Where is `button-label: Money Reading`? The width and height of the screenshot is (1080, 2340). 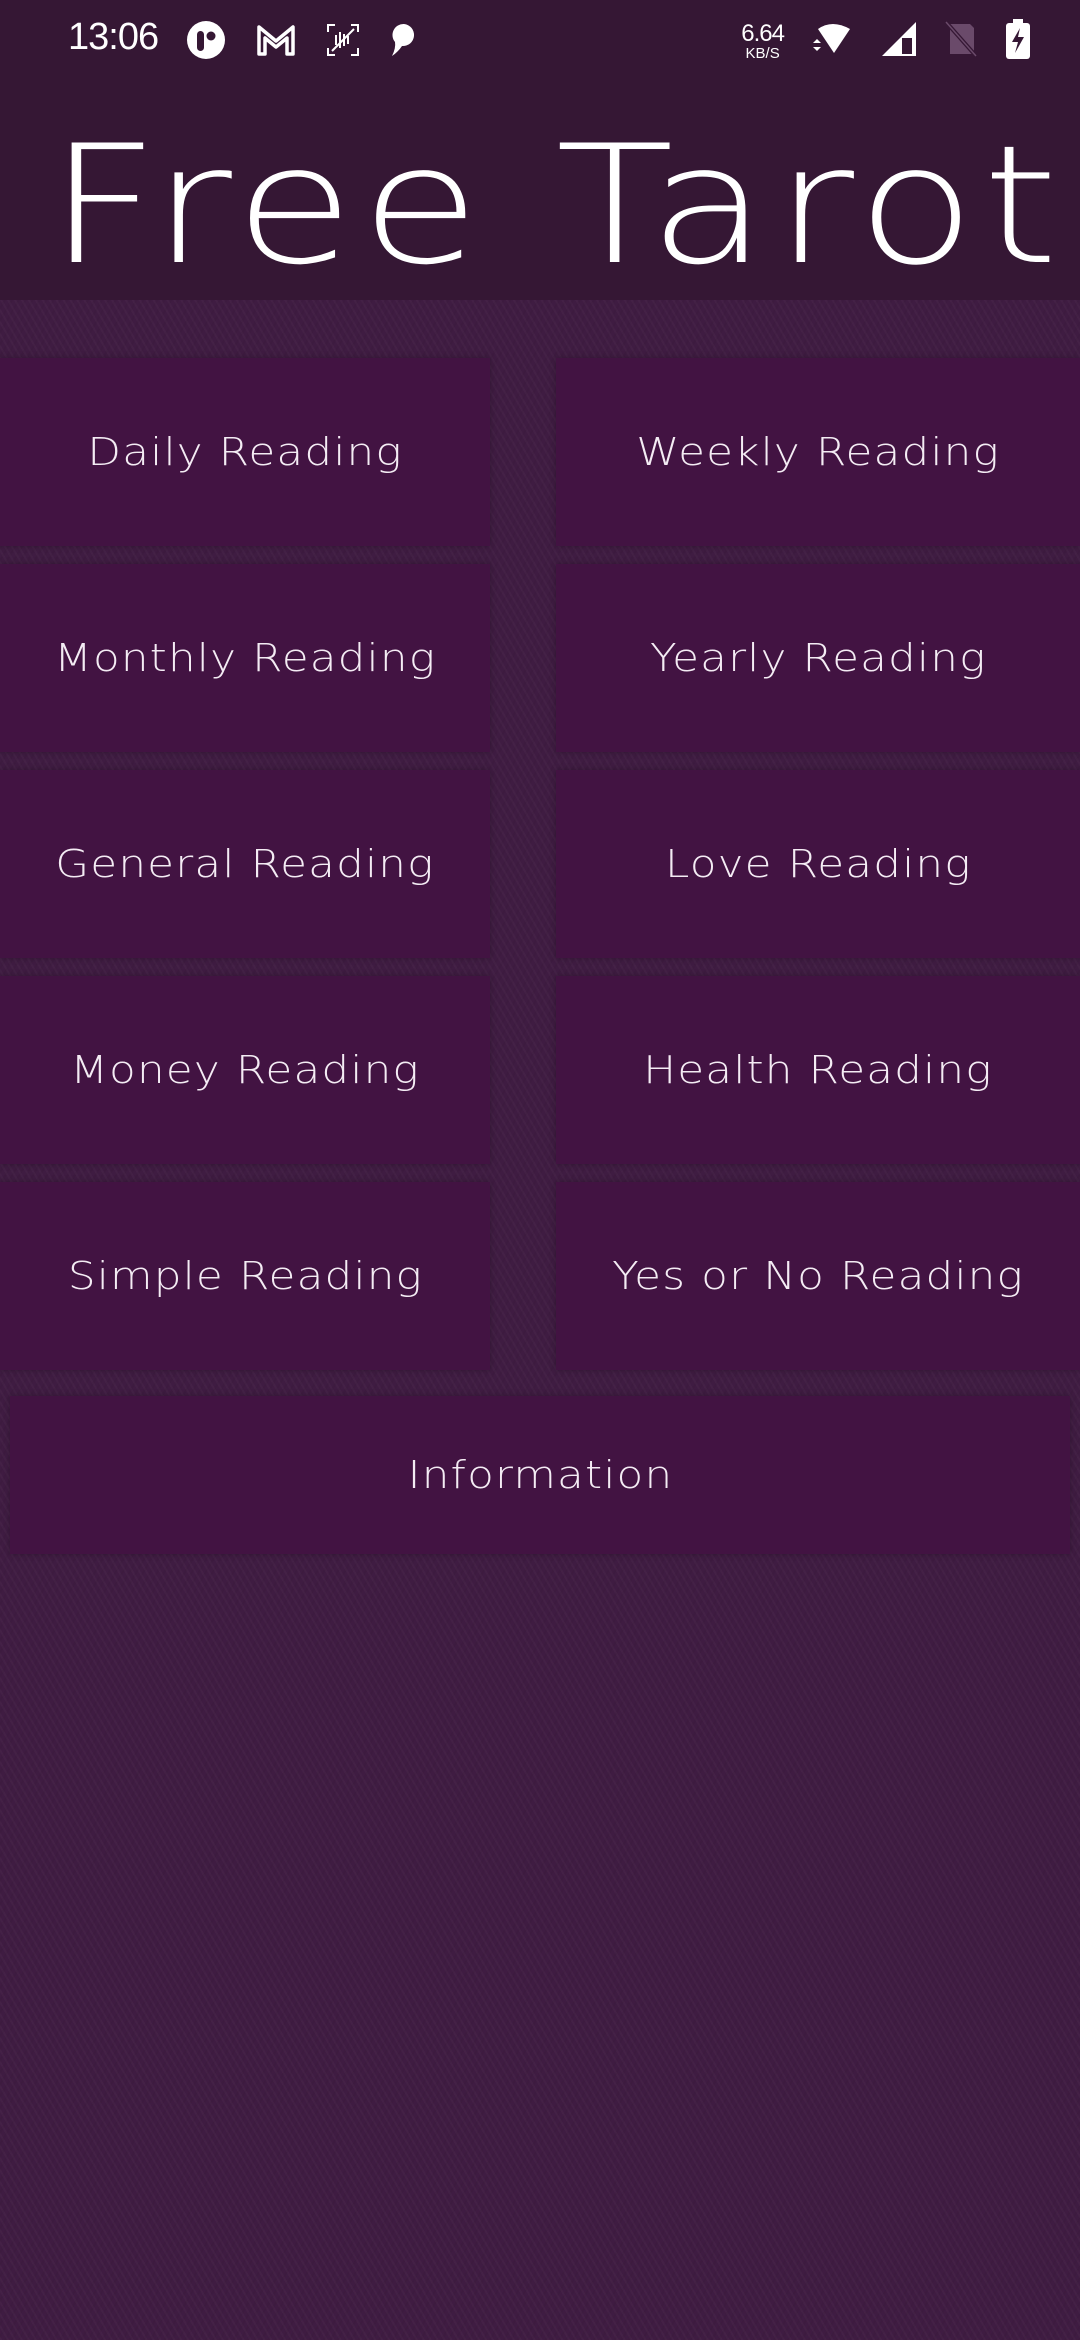 button-label: Money Reading is located at coordinates (245, 1070).